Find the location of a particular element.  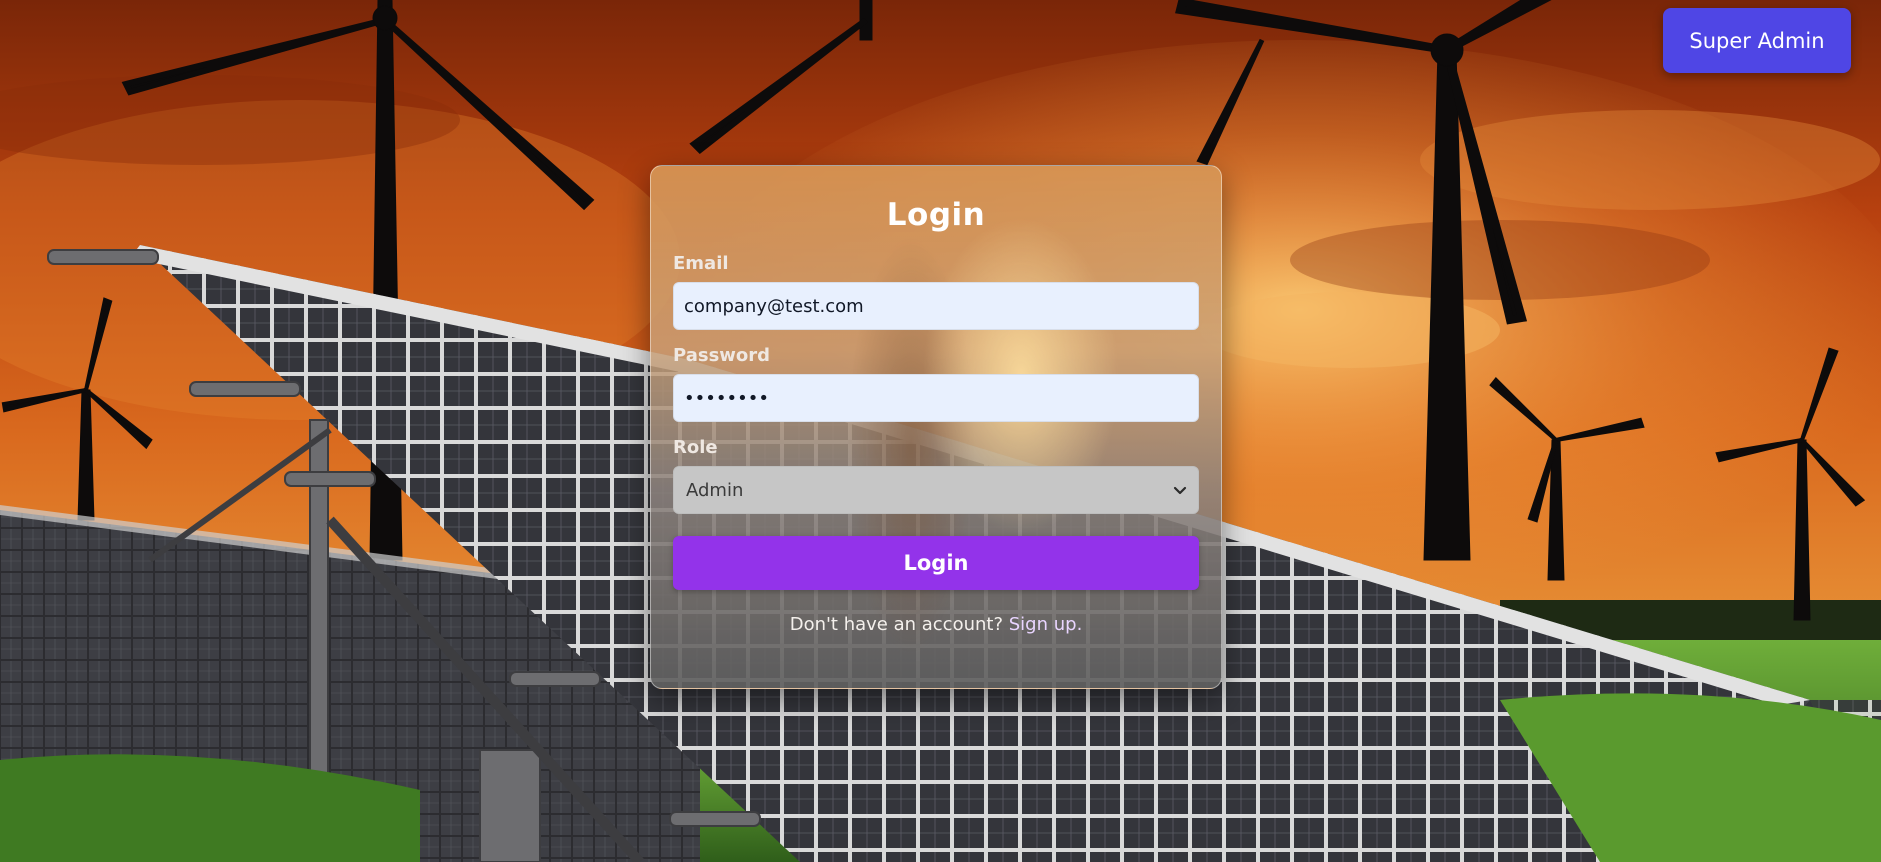

role-select: Admin is located at coordinates (936, 490).